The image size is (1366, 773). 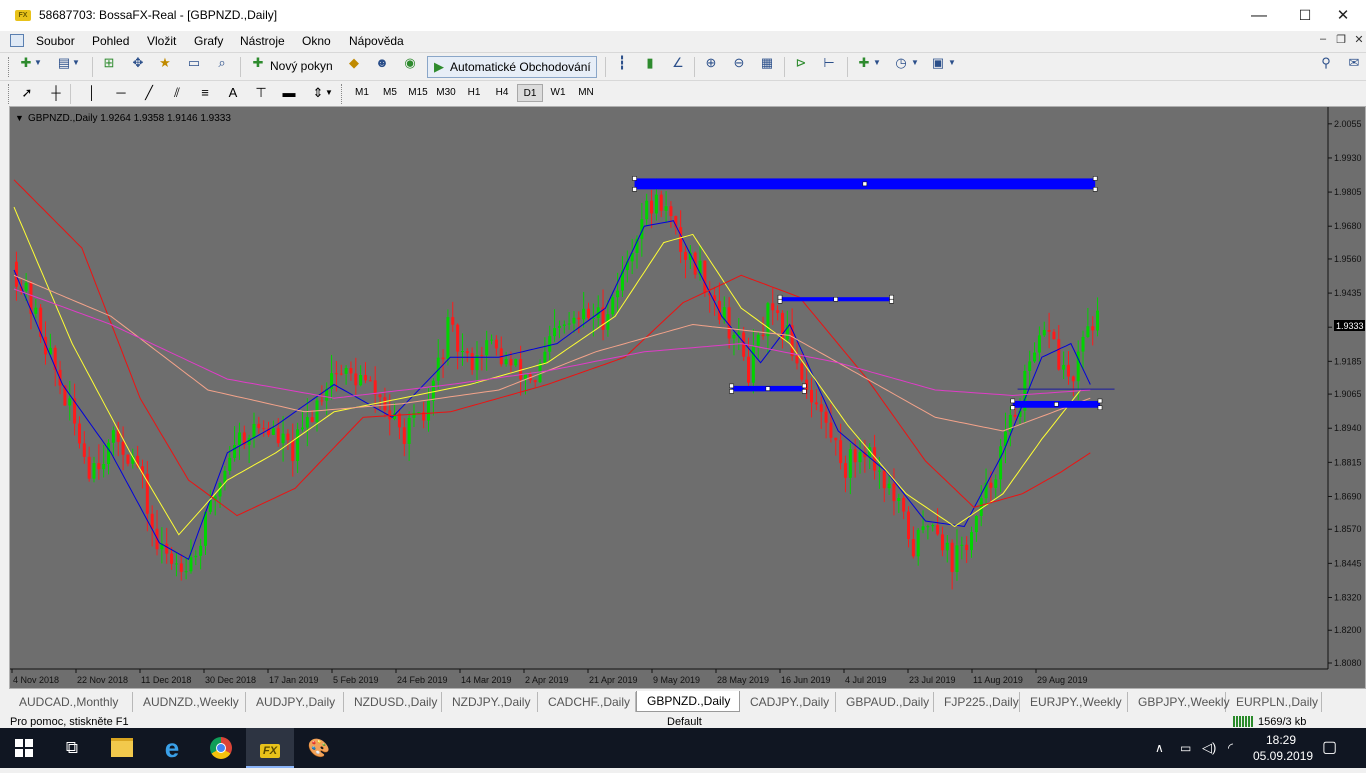 What do you see at coordinates (382, 63) in the screenshot?
I see `community-icon: ☻` at bounding box center [382, 63].